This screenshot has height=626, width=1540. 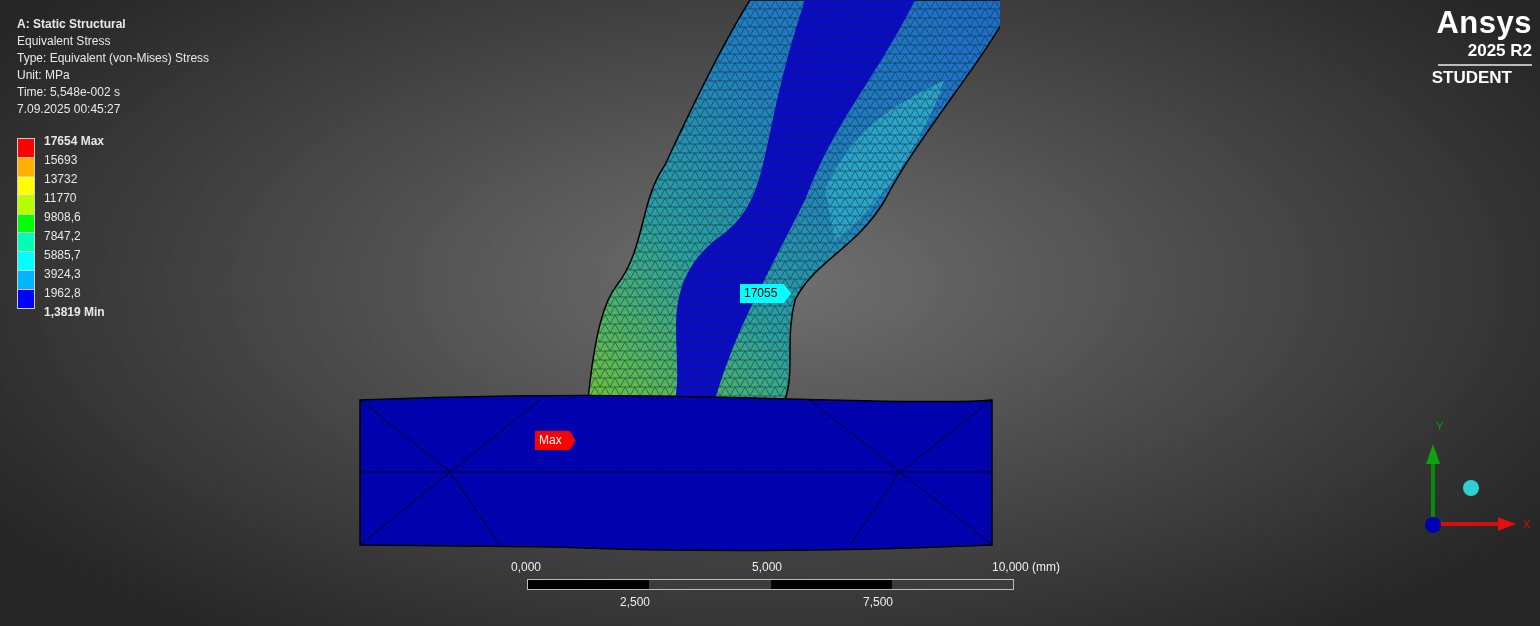 What do you see at coordinates (1484, 23) in the screenshot?
I see `brand-logo: Ansys` at bounding box center [1484, 23].